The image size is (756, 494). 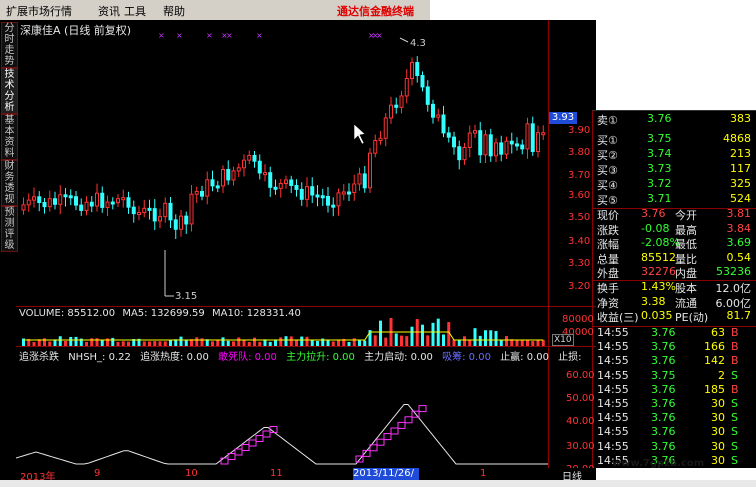 I want to click on volume-tick: 80000, so click(x=578, y=319).